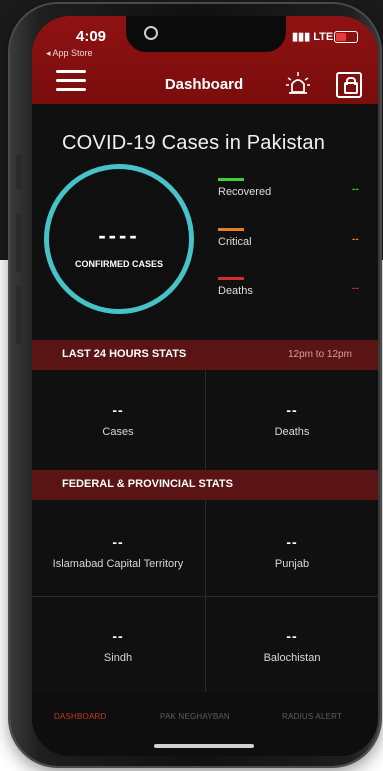  Describe the element at coordinates (231, 179) in the screenshot. I see `recovered-color-bar` at that location.